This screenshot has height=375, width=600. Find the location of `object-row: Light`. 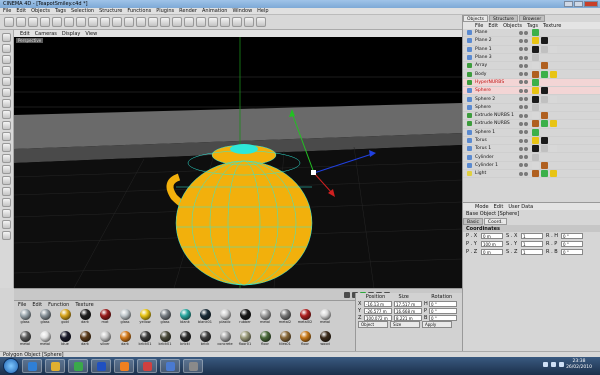

object-row: Light is located at coordinates (531, 174).